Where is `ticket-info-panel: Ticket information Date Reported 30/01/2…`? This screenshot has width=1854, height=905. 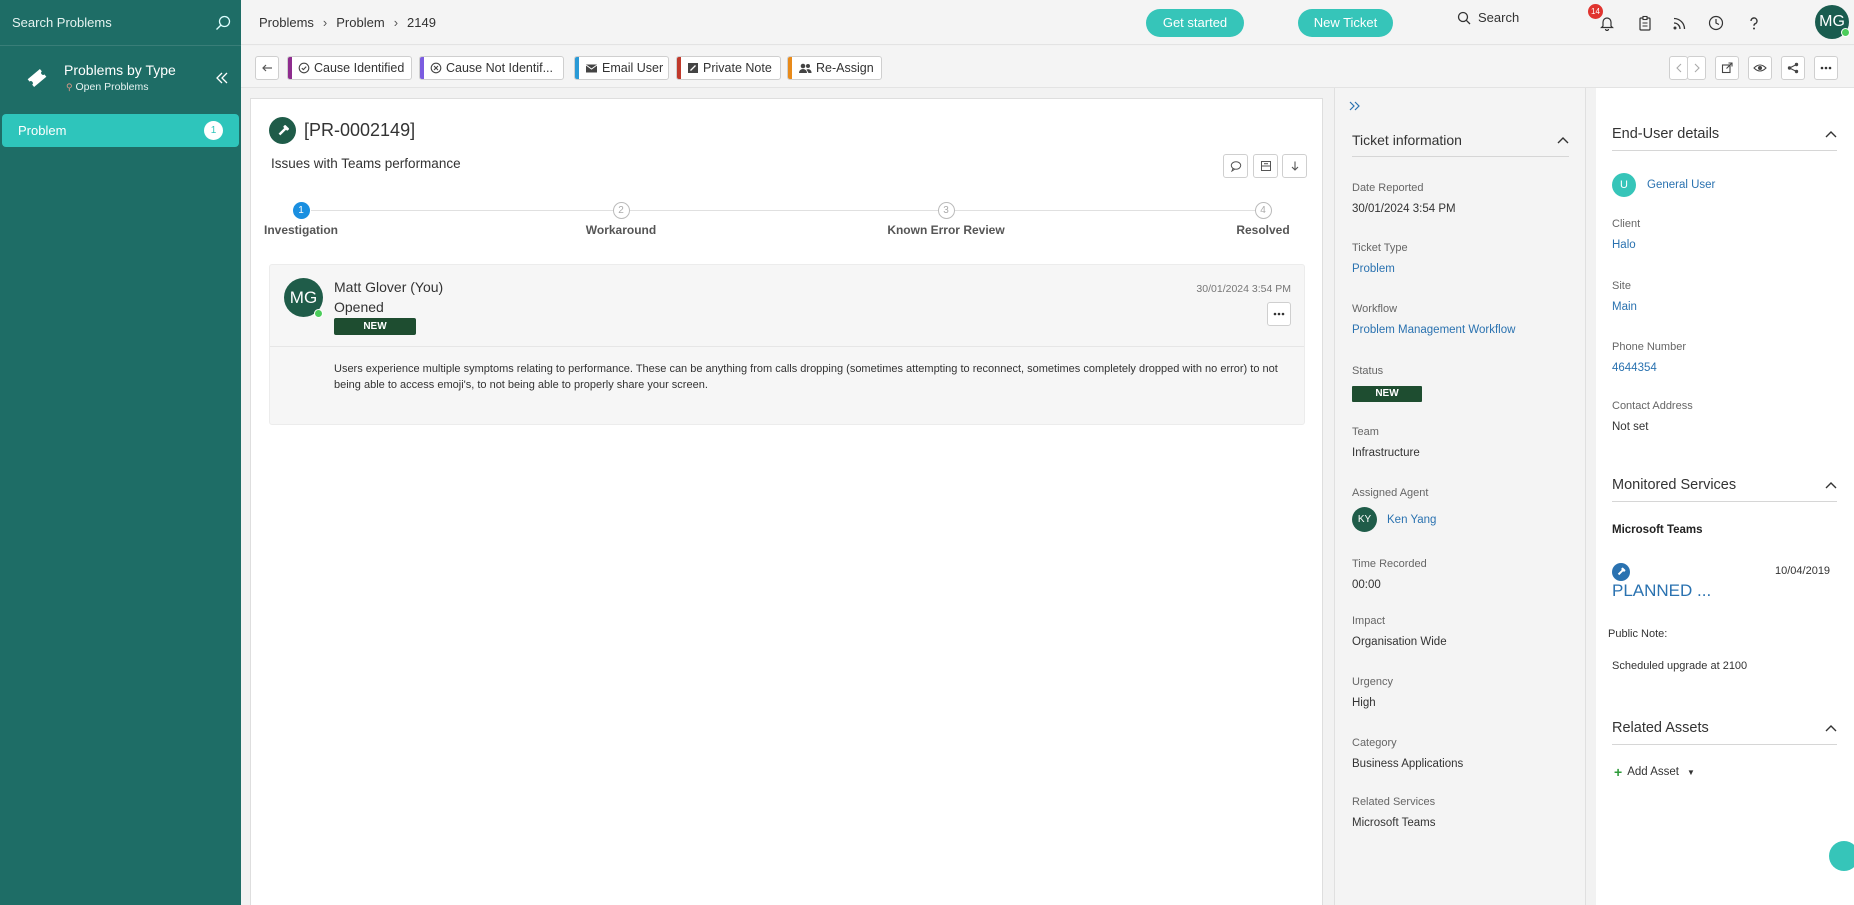
ticket-info-panel: Ticket information Date Reported 30/01/2… is located at coordinates (1460, 496).